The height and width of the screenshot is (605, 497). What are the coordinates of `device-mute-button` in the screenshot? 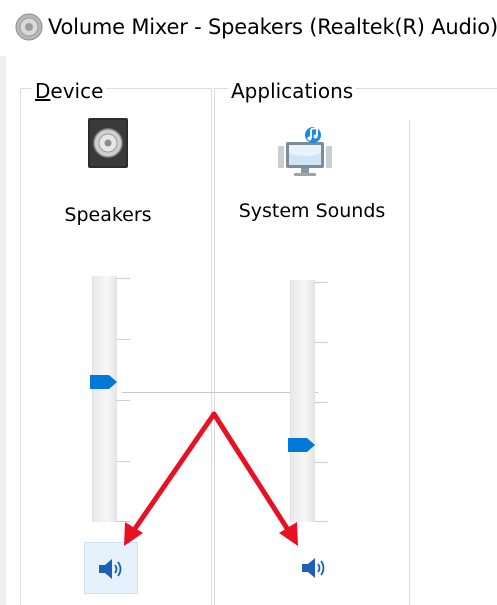 It's located at (111, 568).